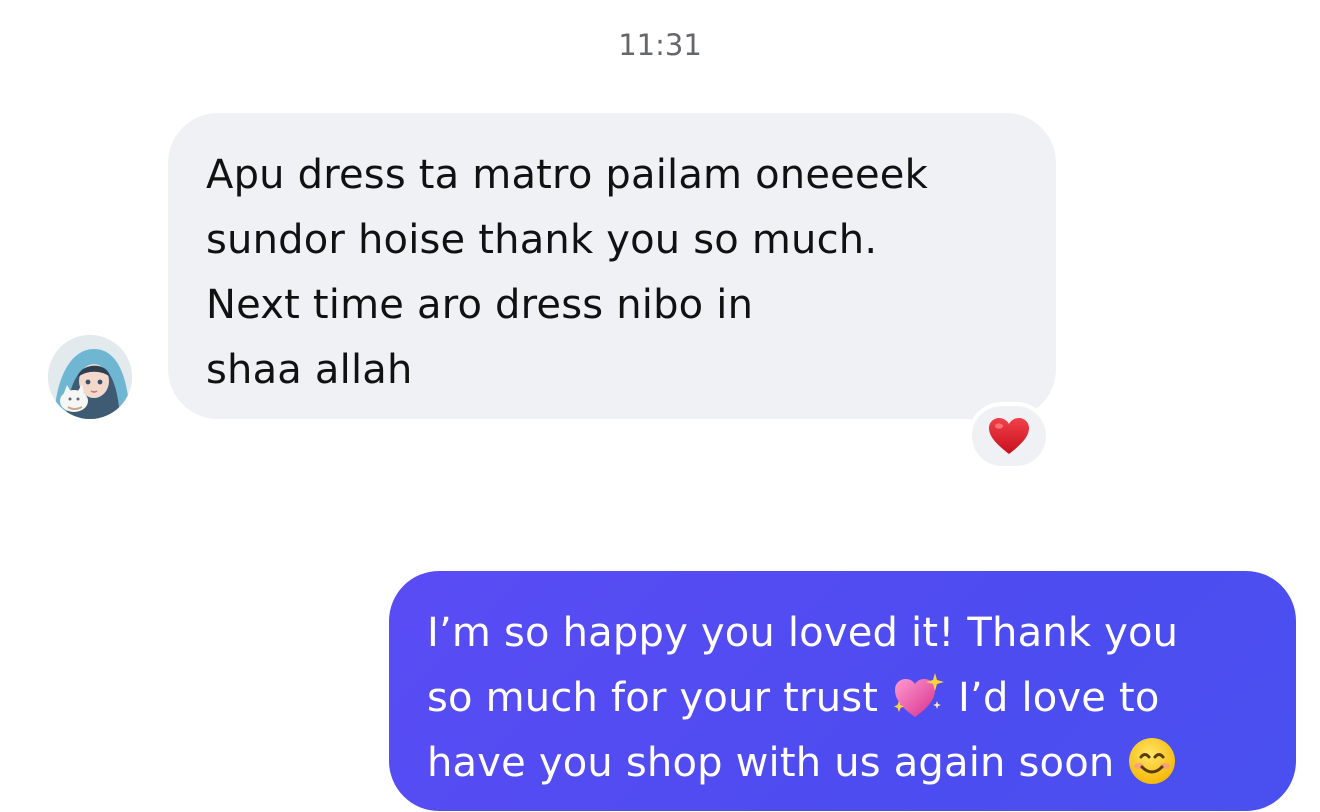  I want to click on contact-avatar, so click(90, 377).